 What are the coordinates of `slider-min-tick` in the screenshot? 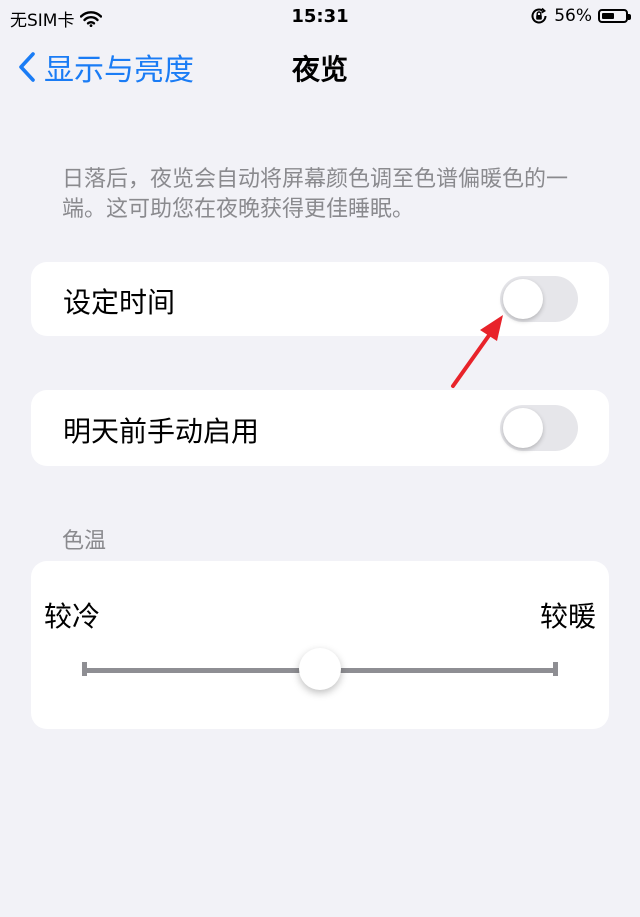 It's located at (84, 669).